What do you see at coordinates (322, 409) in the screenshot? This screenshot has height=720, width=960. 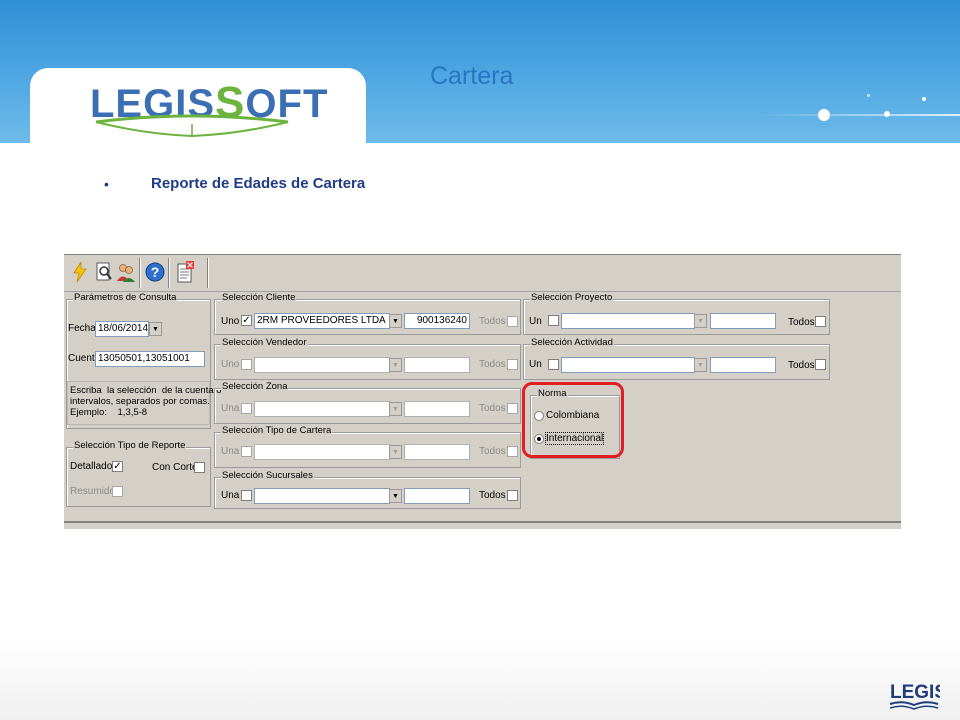 I see `zona-select` at bounding box center [322, 409].